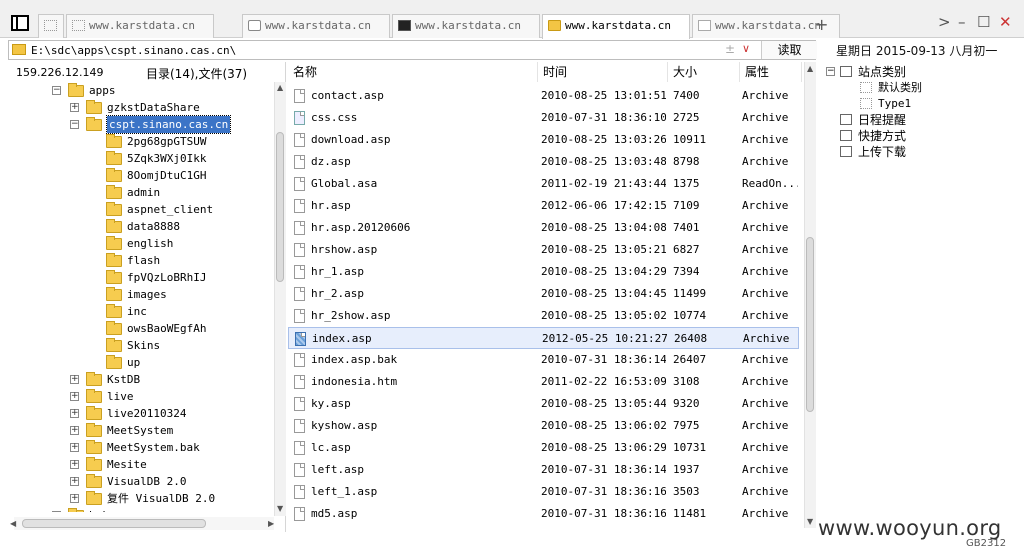  I want to click on tree-node: + VisualDB 2.0, so click(141, 481).